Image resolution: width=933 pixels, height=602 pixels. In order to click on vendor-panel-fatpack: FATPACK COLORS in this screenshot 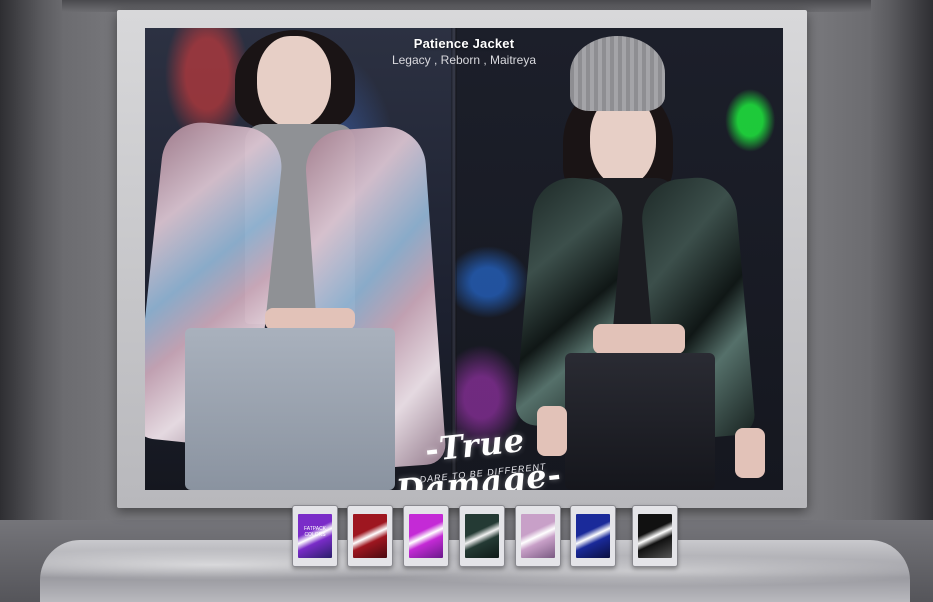, I will do `click(315, 536)`.